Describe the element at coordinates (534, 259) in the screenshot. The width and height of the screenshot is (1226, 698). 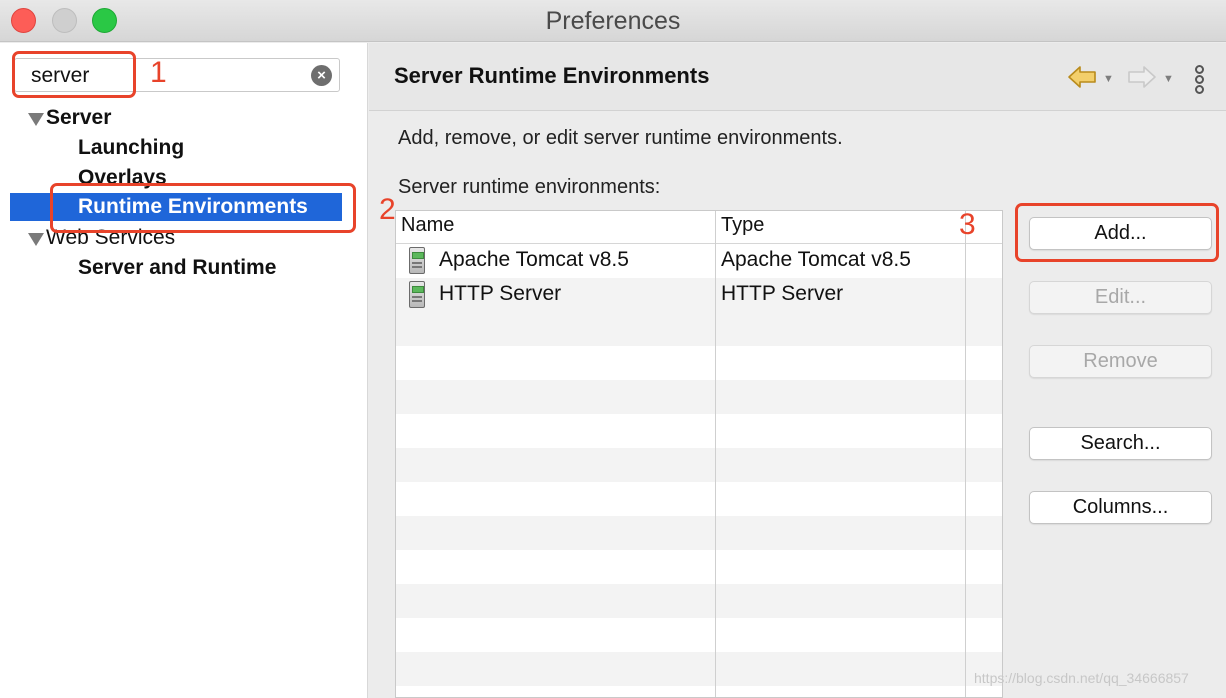
I see `runtime-name: Apache Tomcat v8.5` at that location.